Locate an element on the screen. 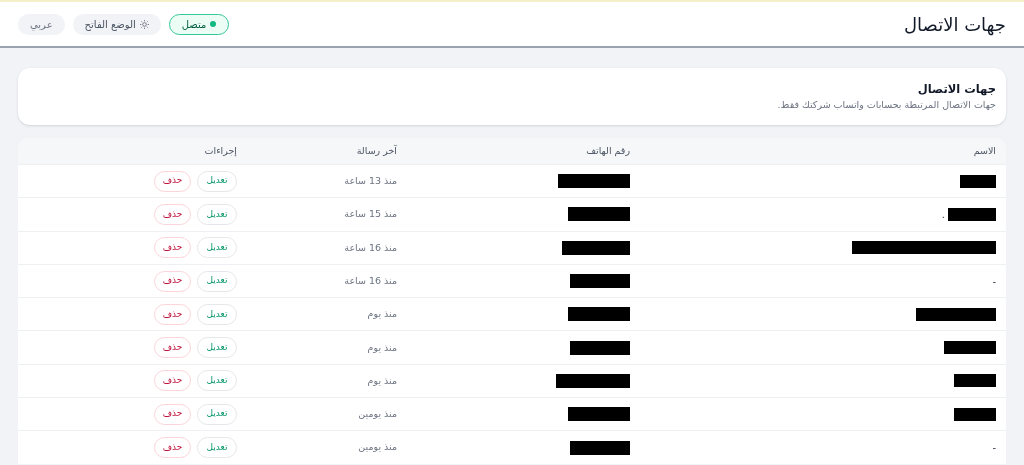  table-cell-text: . is located at coordinates (943, 214).